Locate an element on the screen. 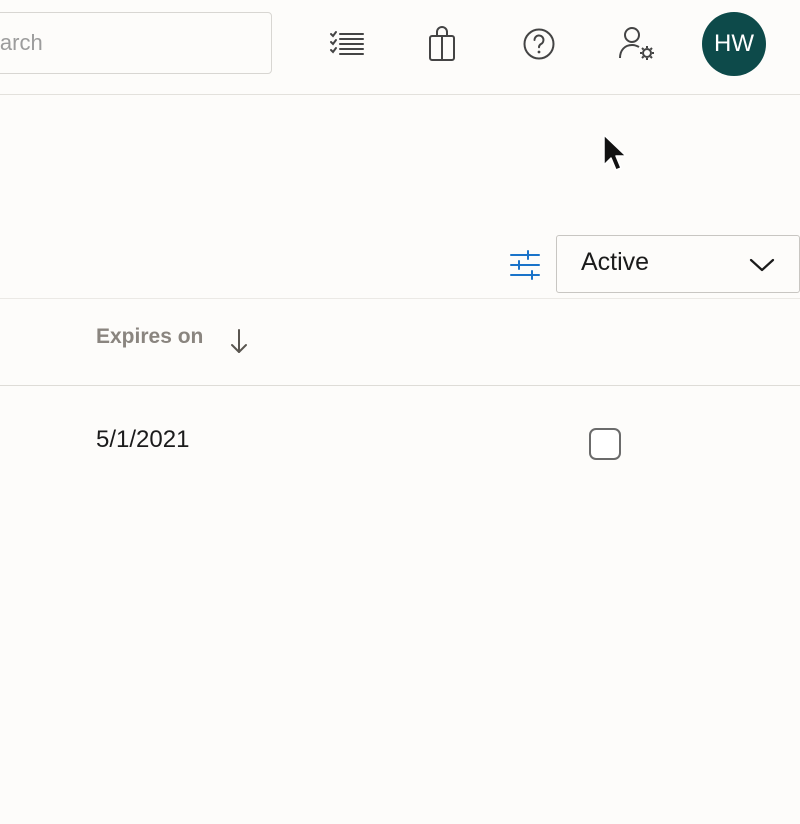  search-box is located at coordinates (136, 43).